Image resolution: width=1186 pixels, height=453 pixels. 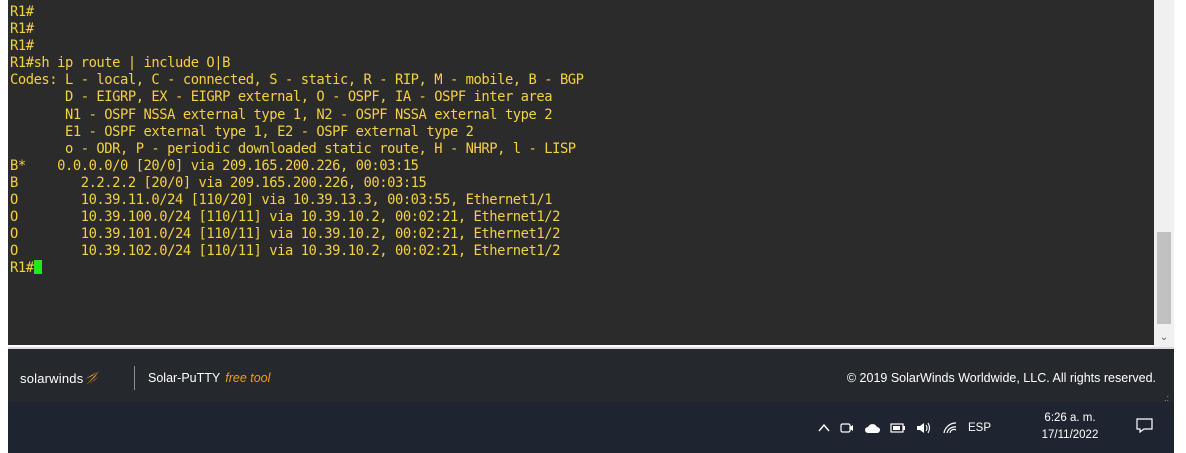 I want to click on clock-time: 6:26 a. m., so click(x=1070, y=418).